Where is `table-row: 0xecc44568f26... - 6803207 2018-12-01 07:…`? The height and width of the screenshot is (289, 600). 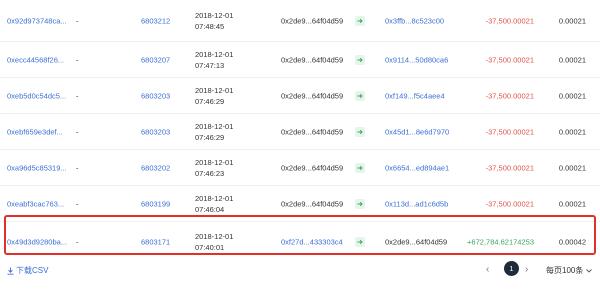 table-row: 0xecc44568f26... - 6803207 2018-12-01 07:… is located at coordinates (300, 60).